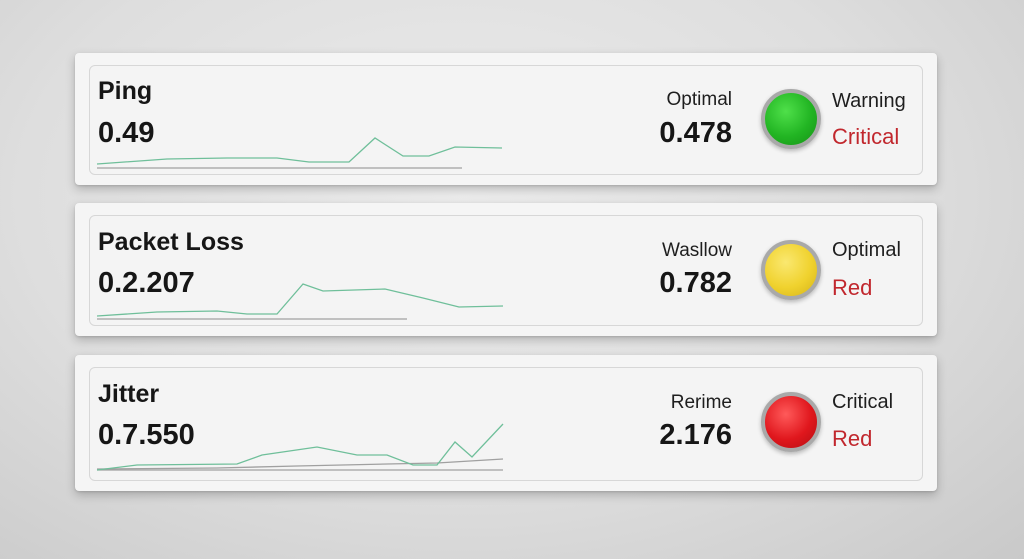  Describe the element at coordinates (866, 250) in the screenshot. I see `legend-optimal-label: Optimal` at that location.